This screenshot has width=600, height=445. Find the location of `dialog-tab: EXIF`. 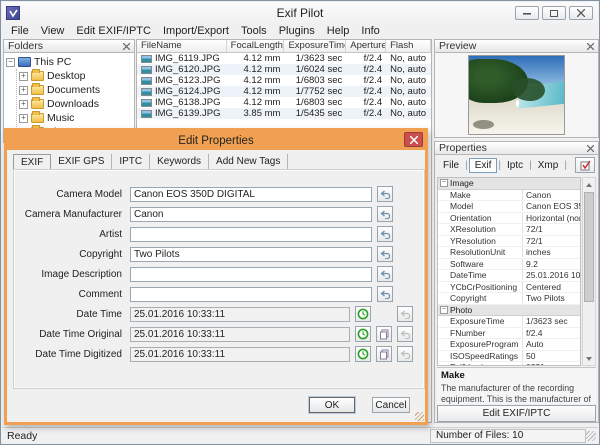

dialog-tab: EXIF is located at coordinates (32, 162).